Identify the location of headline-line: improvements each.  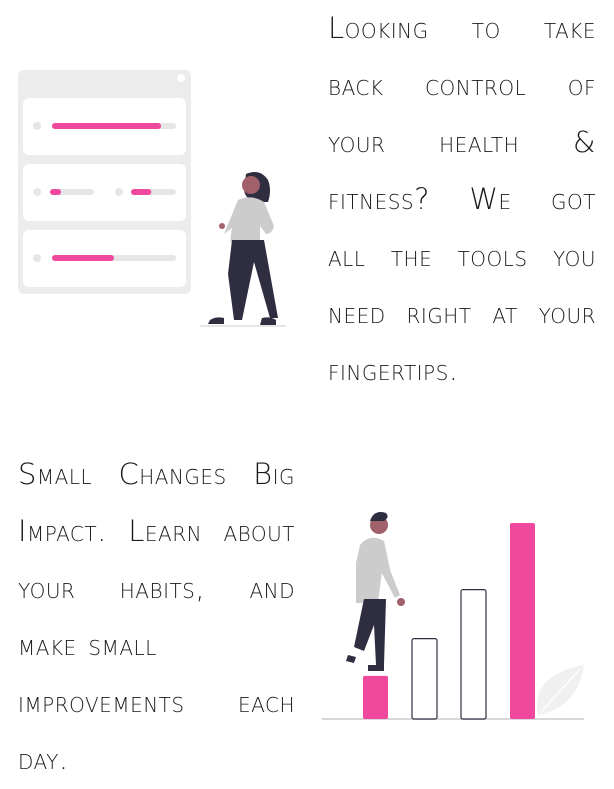
(156, 702).